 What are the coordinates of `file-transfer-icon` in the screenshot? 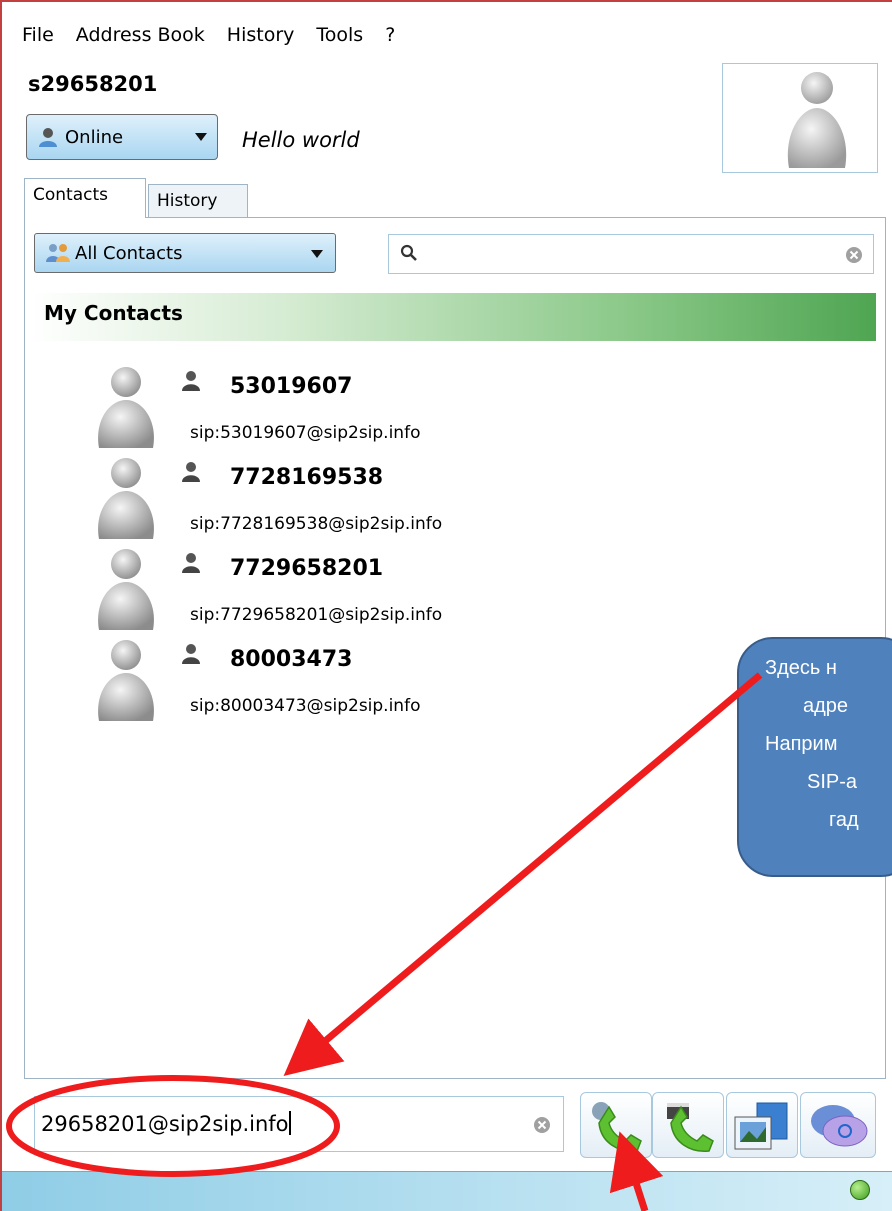 It's located at (761, 1126).